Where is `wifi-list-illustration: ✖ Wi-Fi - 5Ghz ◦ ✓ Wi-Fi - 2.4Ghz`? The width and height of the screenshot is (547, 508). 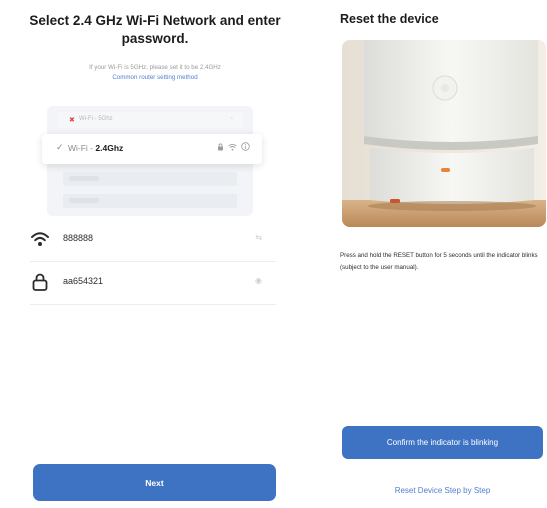 wifi-list-illustration: ✖ Wi-Fi - 5Ghz ◦ ✓ Wi-Fi - 2.4Ghz is located at coordinates (152, 161).